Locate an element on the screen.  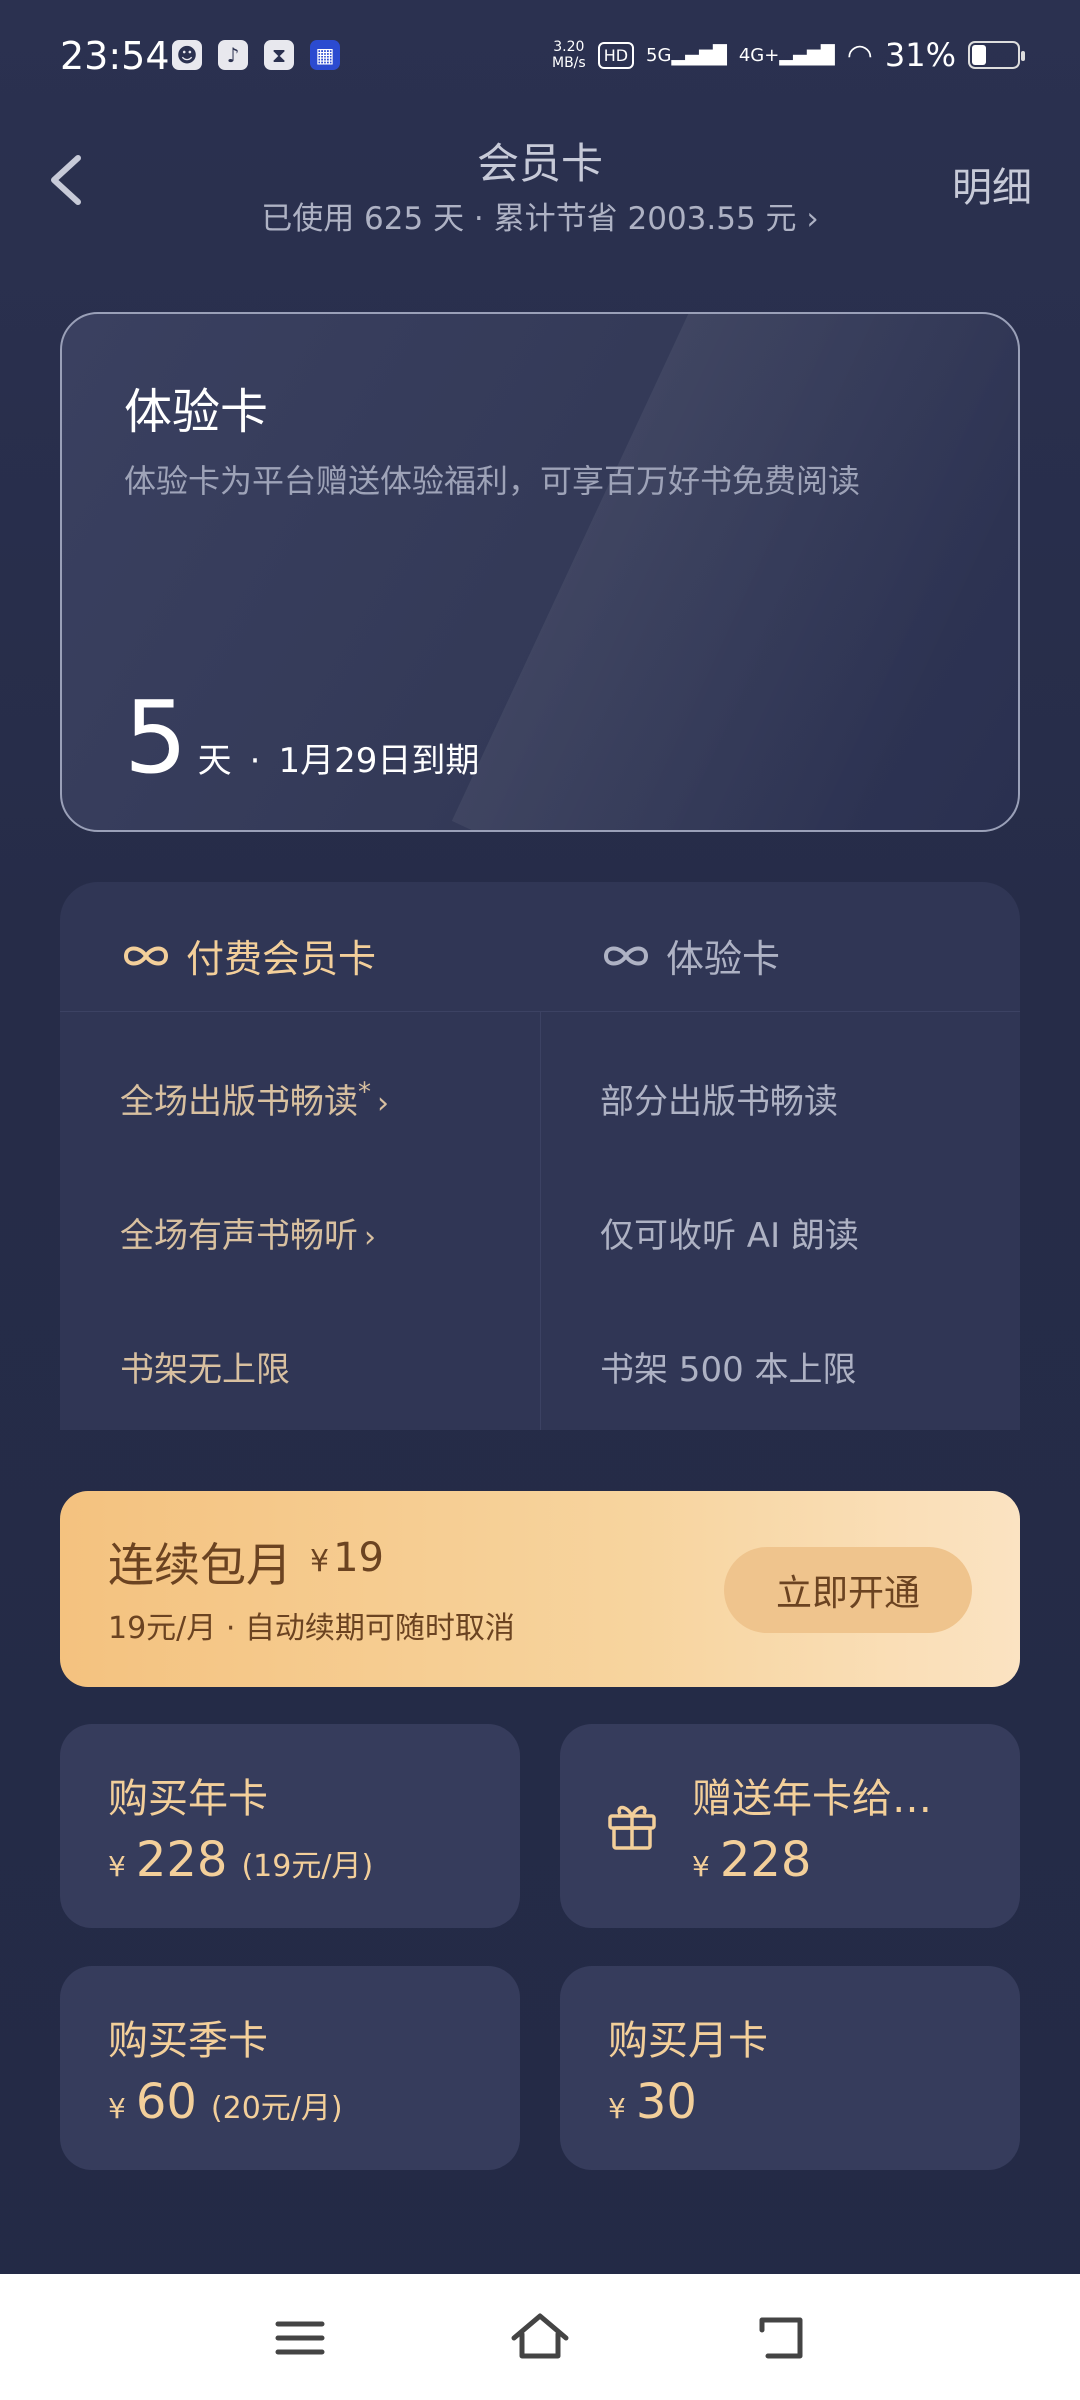
plan-price: ¥ 228 (19元/月) is located at coordinates (240, 1860).